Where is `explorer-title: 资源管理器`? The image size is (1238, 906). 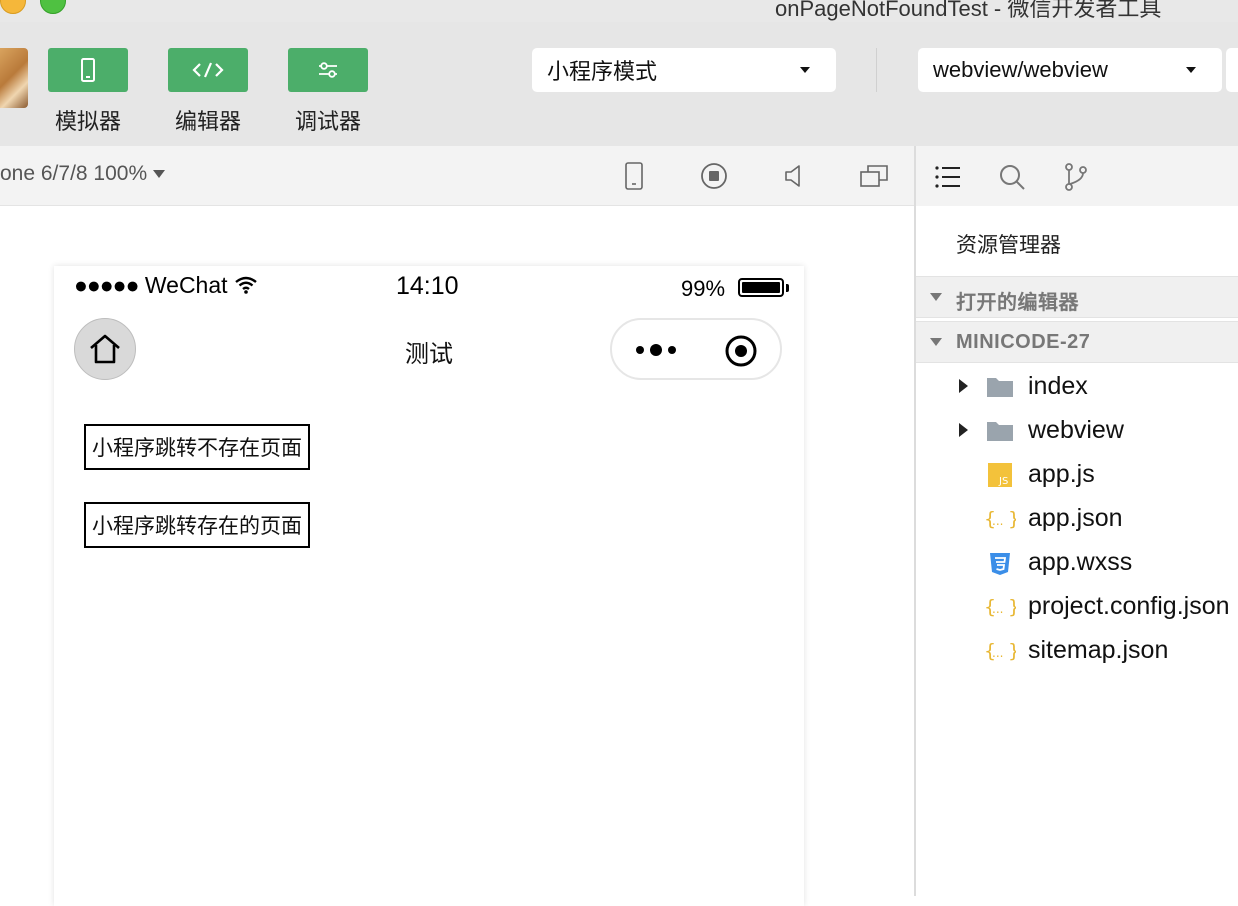 explorer-title: 资源管理器 is located at coordinates (1008, 245).